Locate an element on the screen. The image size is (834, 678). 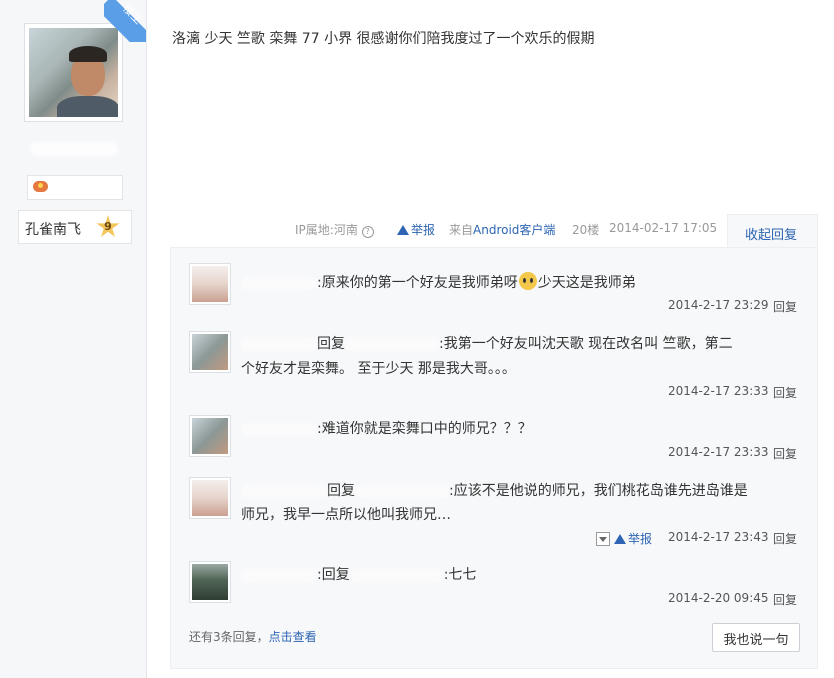
collapse-replies-tab: 收起回复 is located at coordinates (772, 231).